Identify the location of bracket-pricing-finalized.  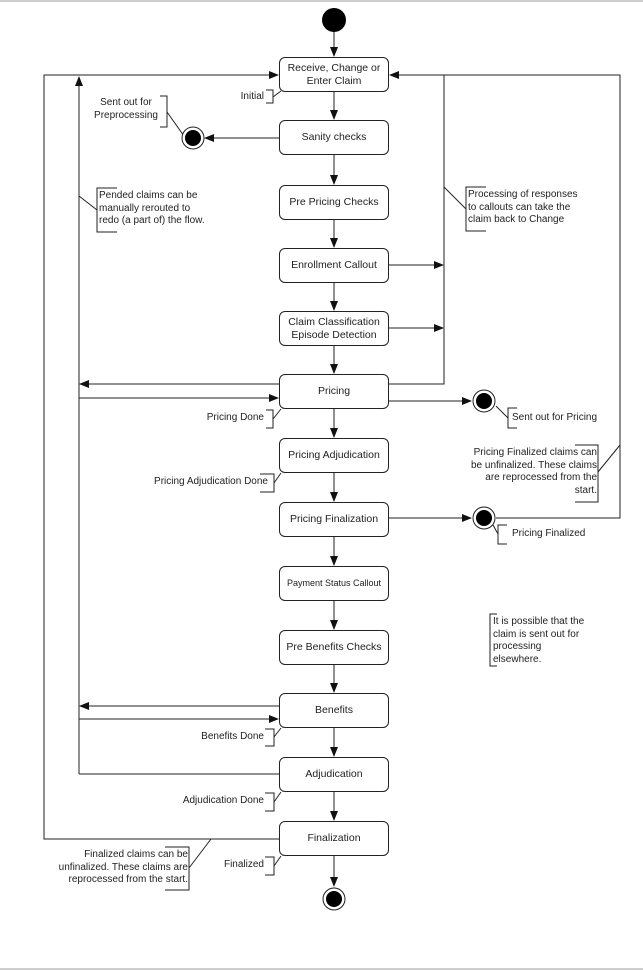
(502, 534).